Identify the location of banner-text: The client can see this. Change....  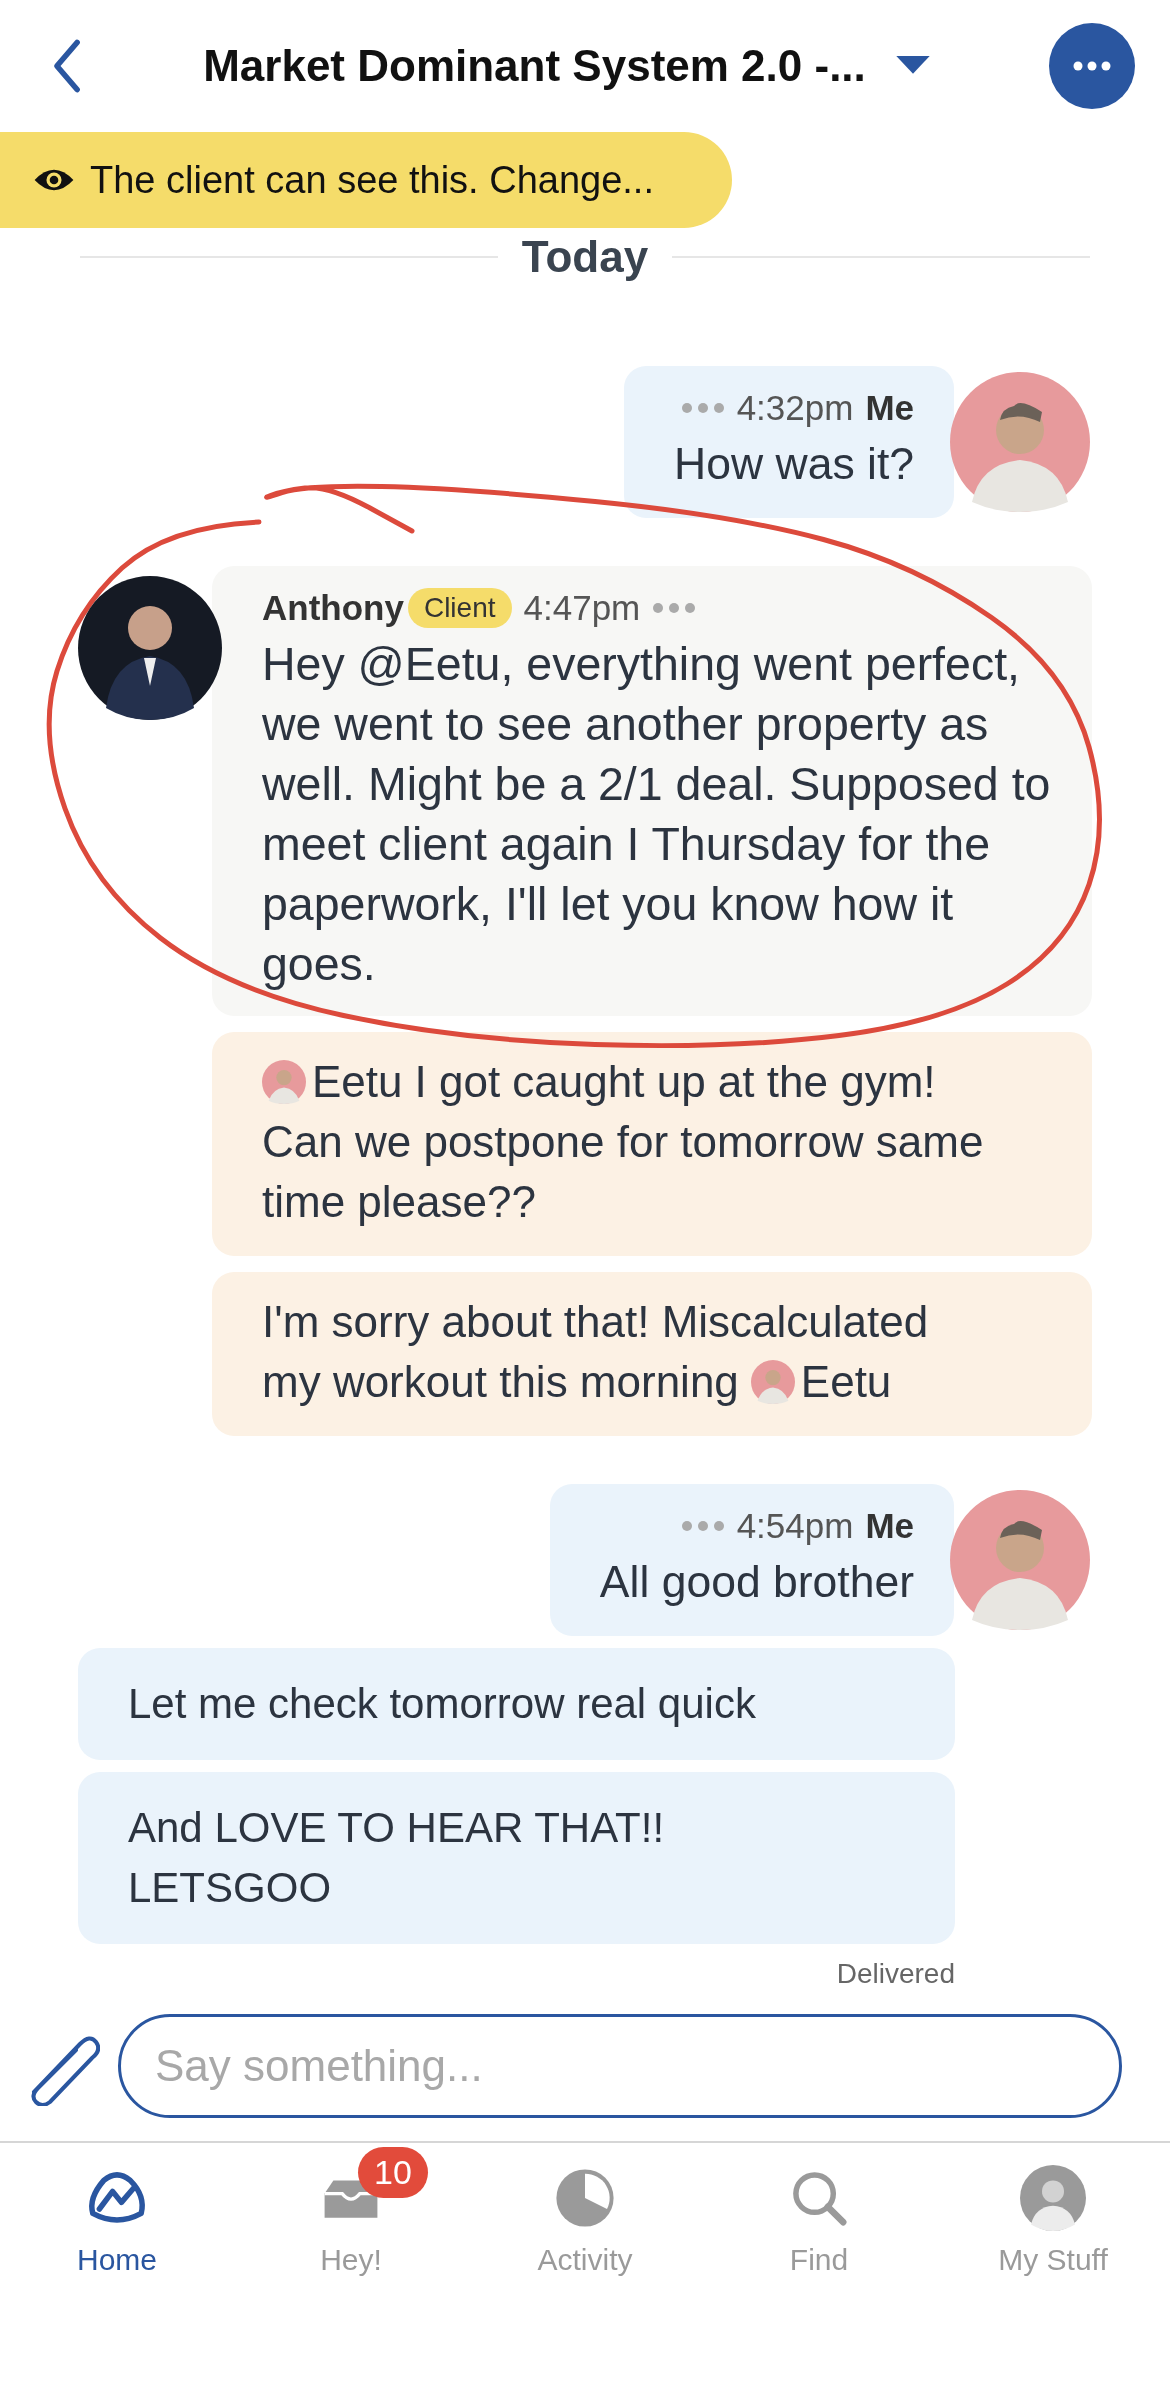
(372, 180).